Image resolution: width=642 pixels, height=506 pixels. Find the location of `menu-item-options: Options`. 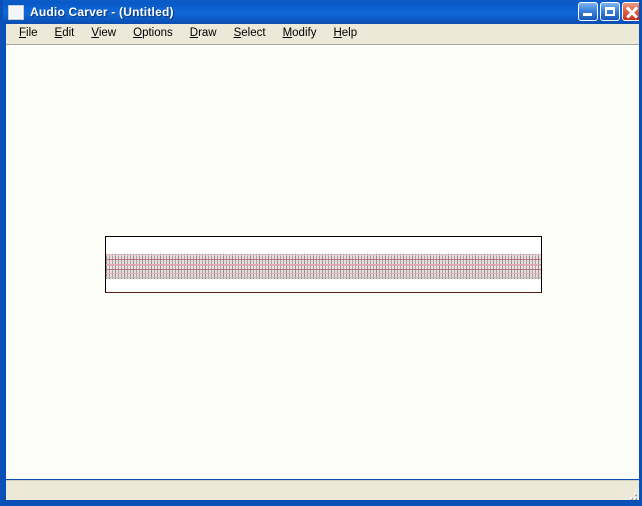

menu-item-options: Options is located at coordinates (153, 34).